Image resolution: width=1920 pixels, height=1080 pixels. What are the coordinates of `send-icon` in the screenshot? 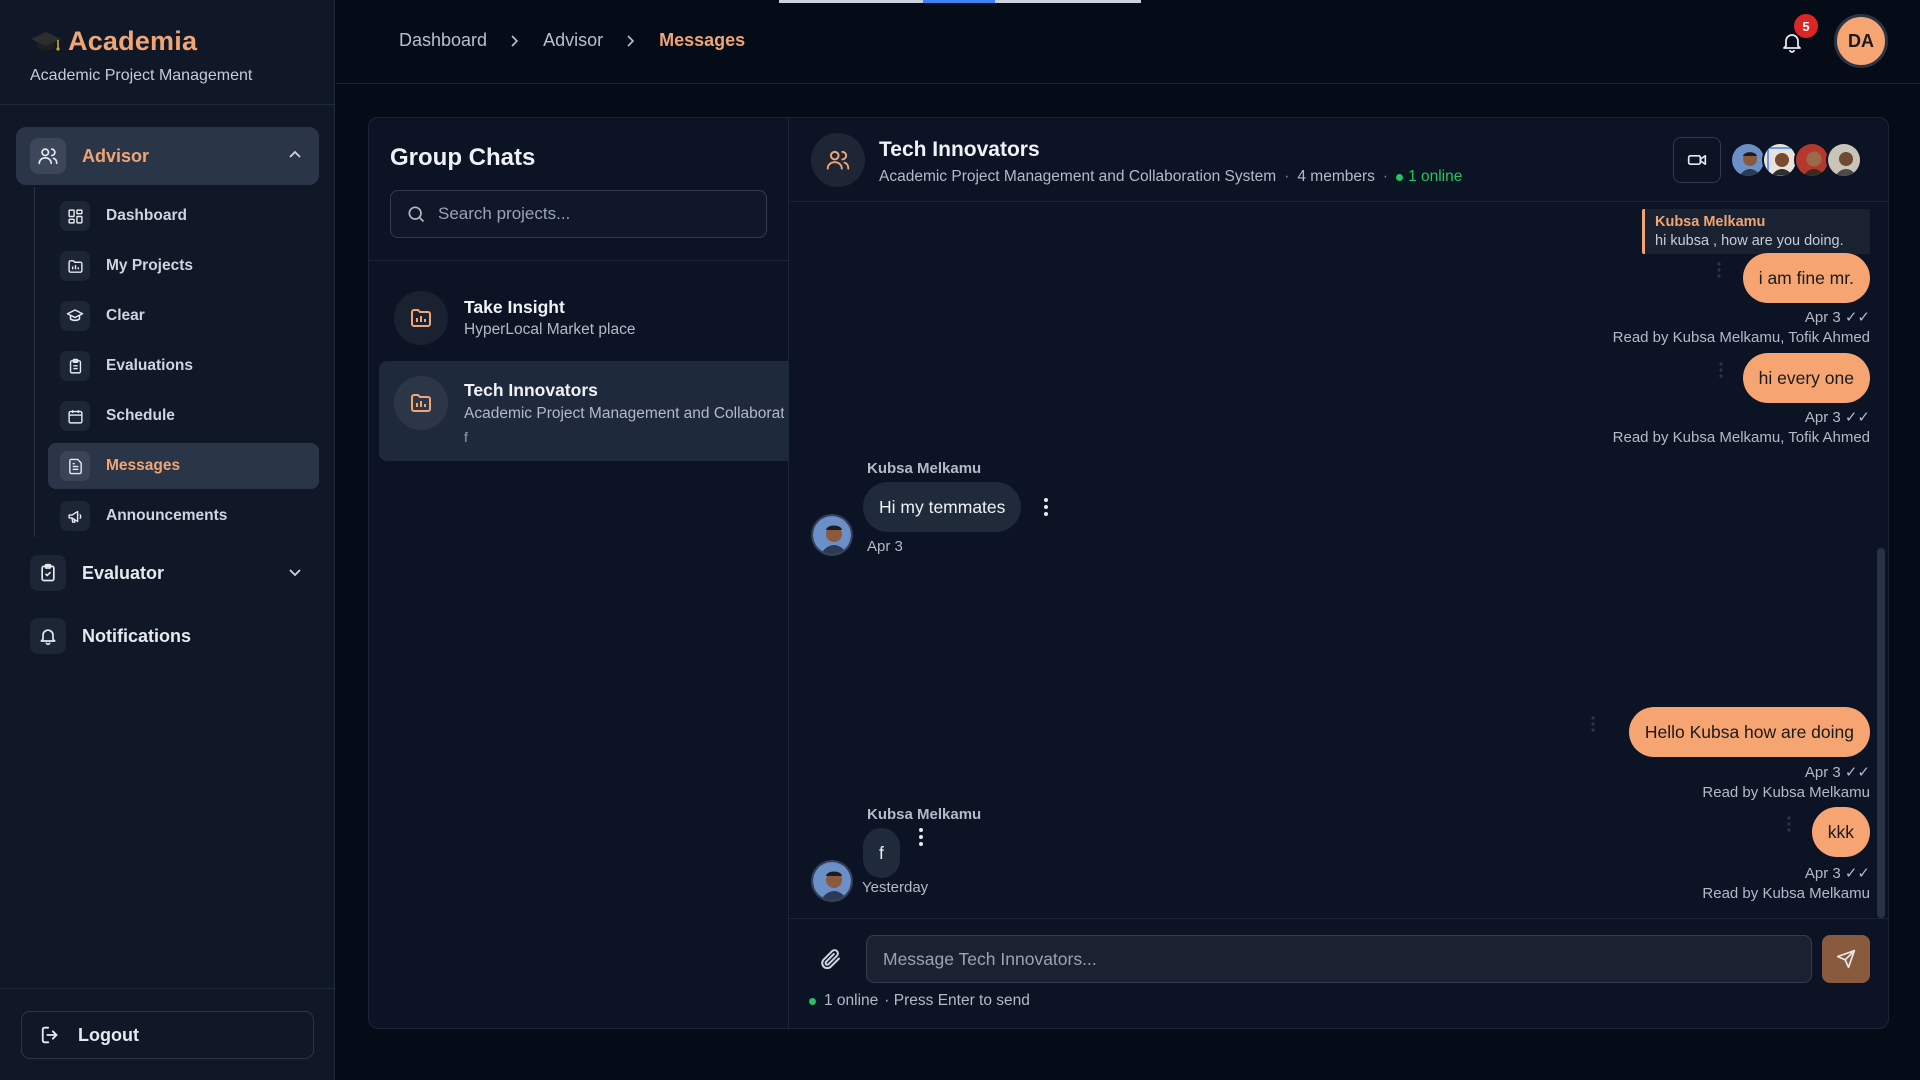 It's located at (1846, 959).